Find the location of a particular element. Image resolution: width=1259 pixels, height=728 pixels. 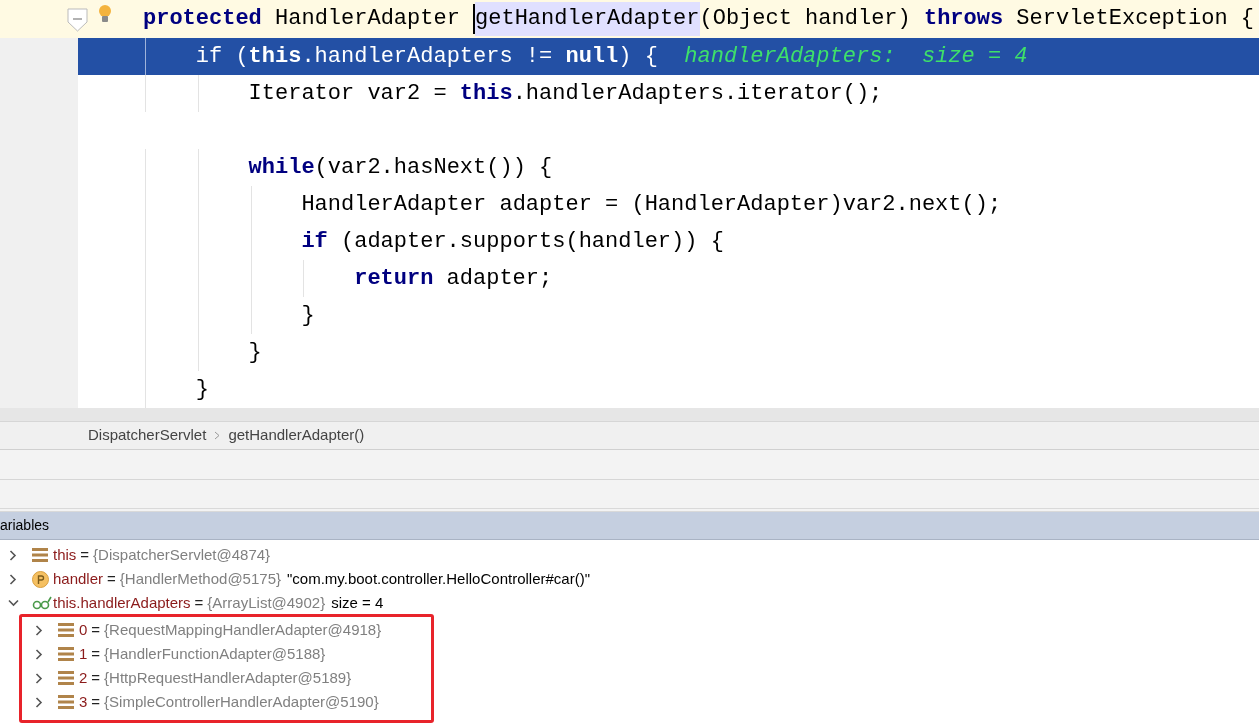

variable-name: handler is located at coordinates (78, 578).